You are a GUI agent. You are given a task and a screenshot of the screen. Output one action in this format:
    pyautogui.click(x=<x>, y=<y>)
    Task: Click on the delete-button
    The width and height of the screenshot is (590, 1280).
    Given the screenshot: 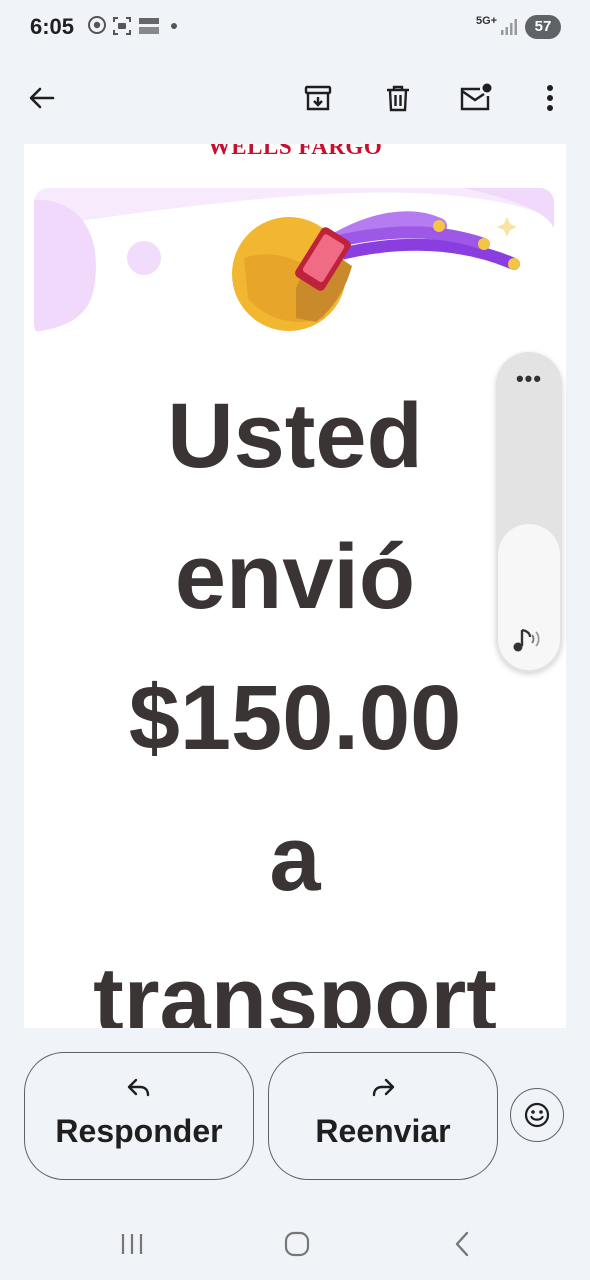 What is the action you would take?
    pyautogui.click(x=398, y=98)
    